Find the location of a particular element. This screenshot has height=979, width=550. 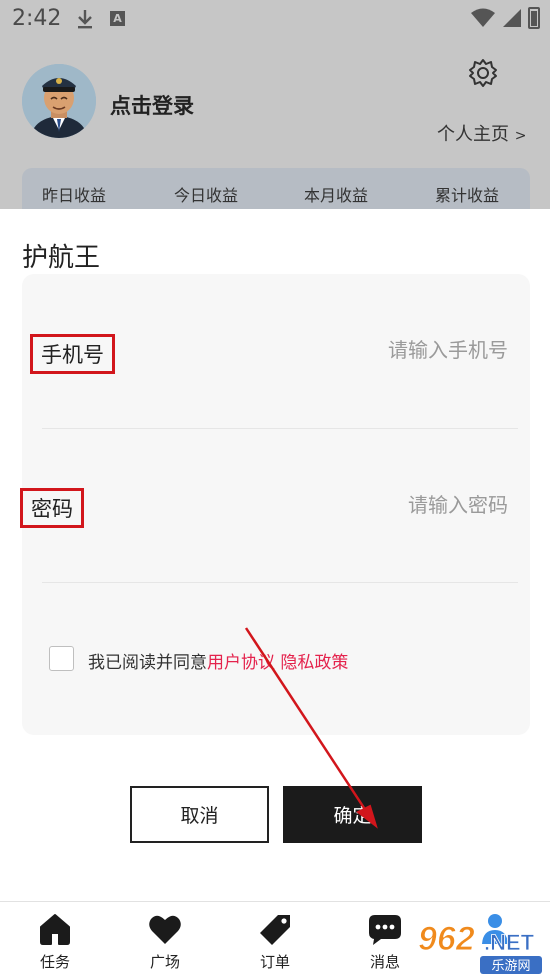

nav-item-orders: 订单 is located at coordinates (275, 940).